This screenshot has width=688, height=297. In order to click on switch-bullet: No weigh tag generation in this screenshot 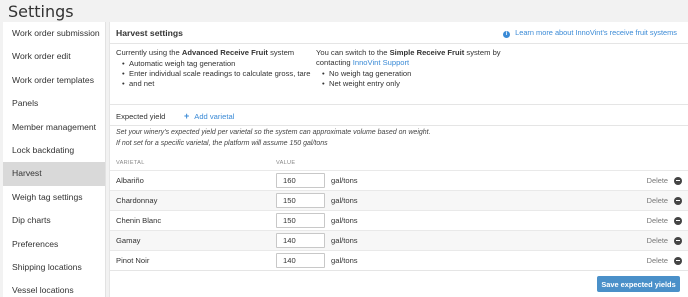, I will do `click(429, 74)`.